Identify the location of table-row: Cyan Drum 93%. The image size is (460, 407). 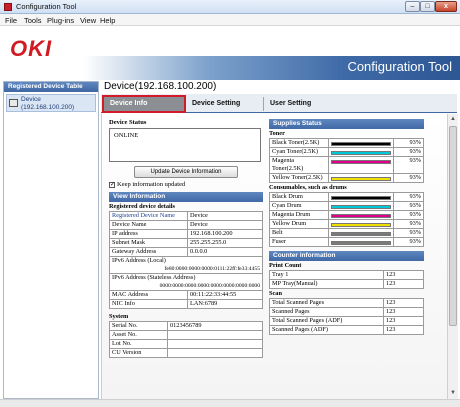
(346, 206).